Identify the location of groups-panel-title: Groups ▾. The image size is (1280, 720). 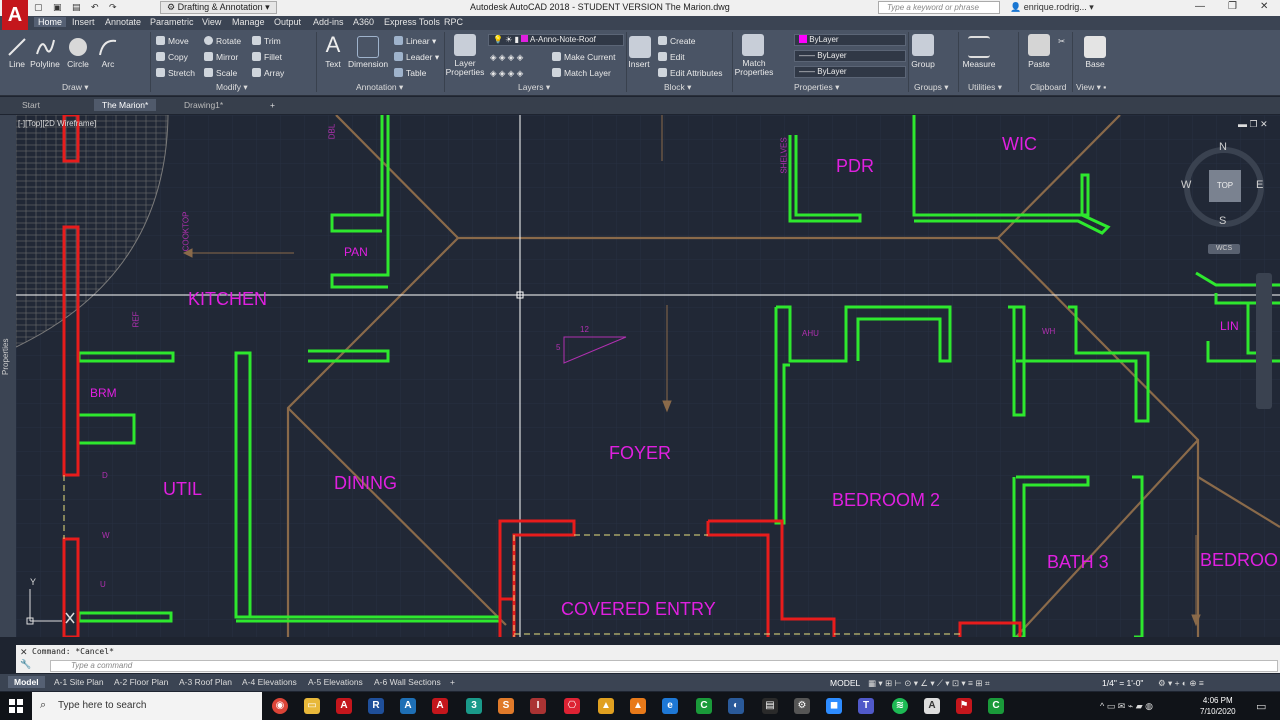
(931, 87).